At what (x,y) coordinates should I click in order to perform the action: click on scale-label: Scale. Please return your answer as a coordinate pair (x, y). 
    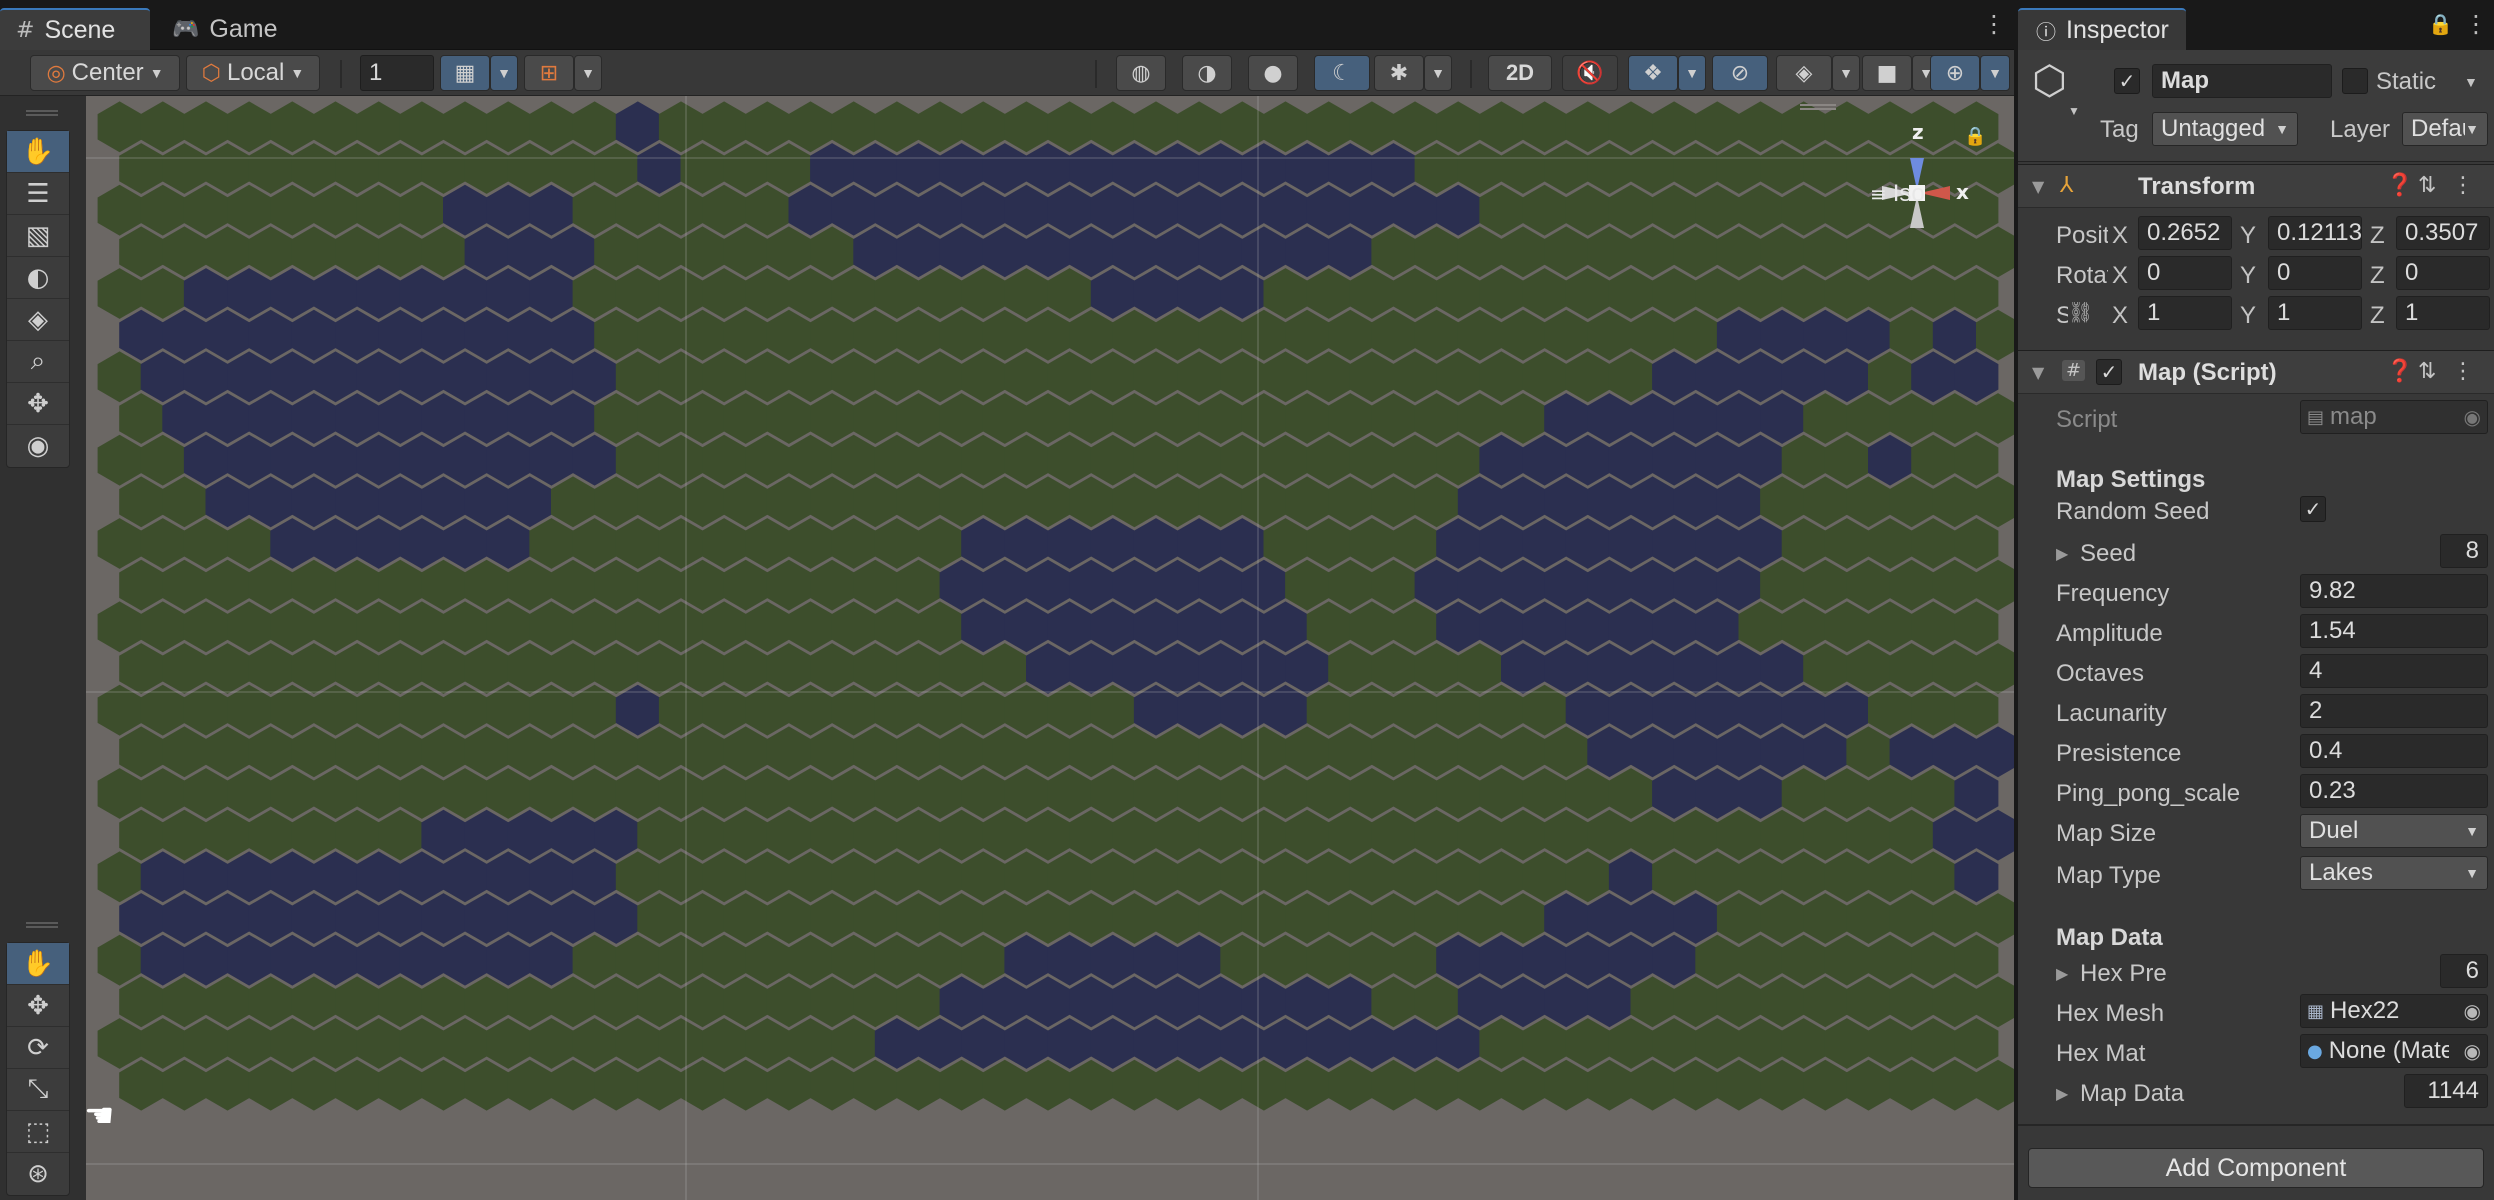
    Looking at the image, I should click on (2062, 316).